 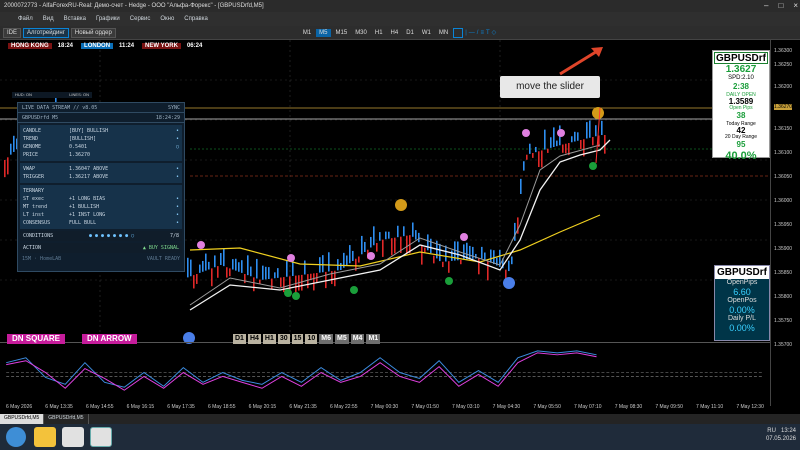 What do you see at coordinates (410, 33) in the screenshot?
I see `tf-d1: D1` at bounding box center [410, 33].